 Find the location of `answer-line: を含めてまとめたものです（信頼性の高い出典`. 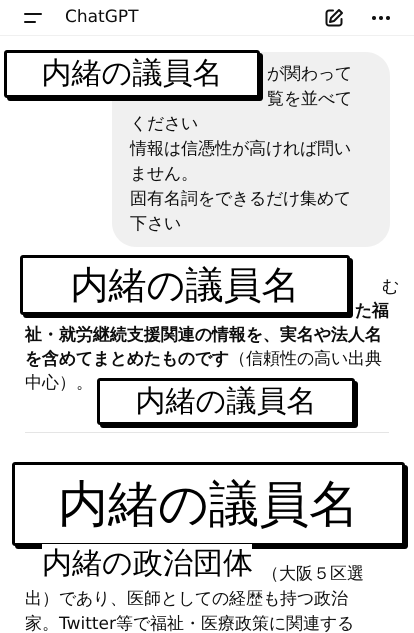

answer-line: を含めてまとめたものです（信頼性の高い出典 is located at coordinates (203, 359).